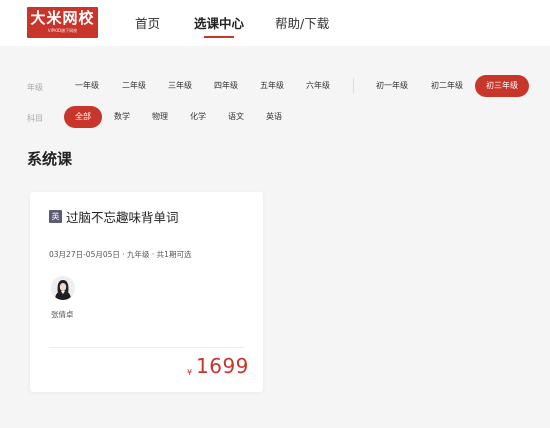 Image resolution: width=550 pixels, height=428 pixels. What do you see at coordinates (35, 87) in the screenshot?
I see `grade-filter-label: 年级` at bounding box center [35, 87].